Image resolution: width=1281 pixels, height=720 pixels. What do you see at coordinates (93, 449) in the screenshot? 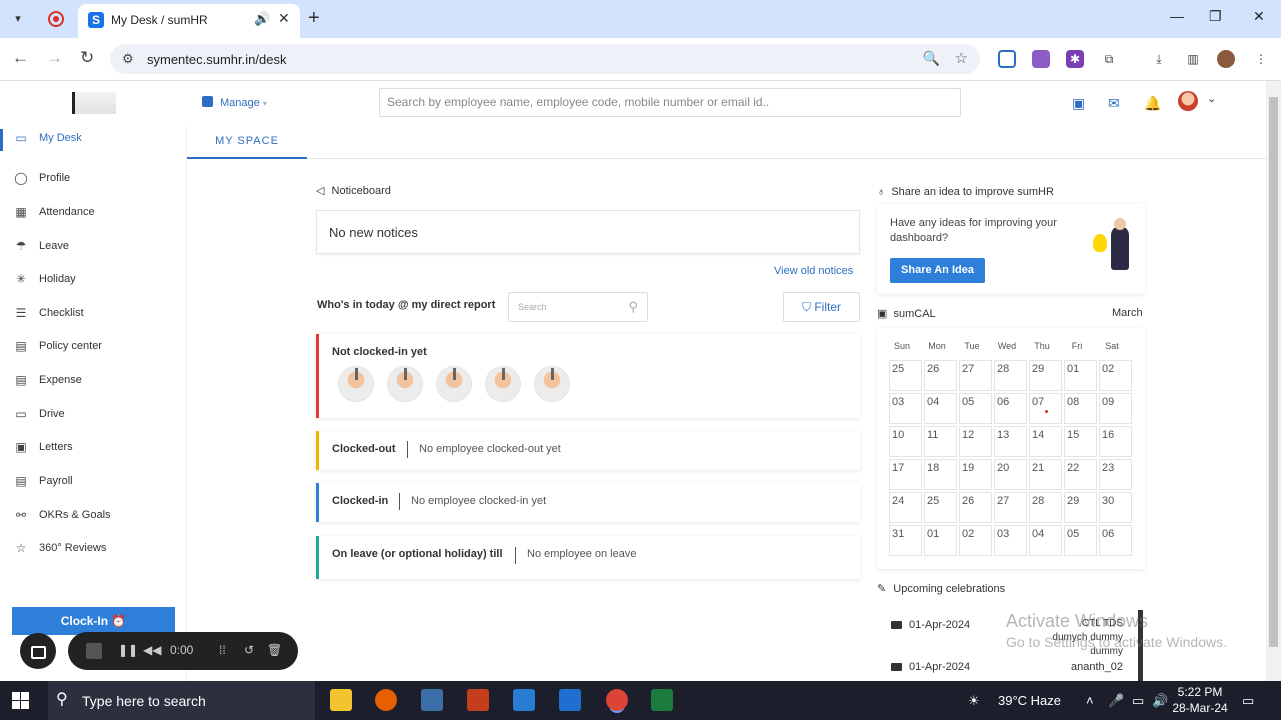
I see `sidebar-item-letters: ▣ Letters` at bounding box center [93, 449].